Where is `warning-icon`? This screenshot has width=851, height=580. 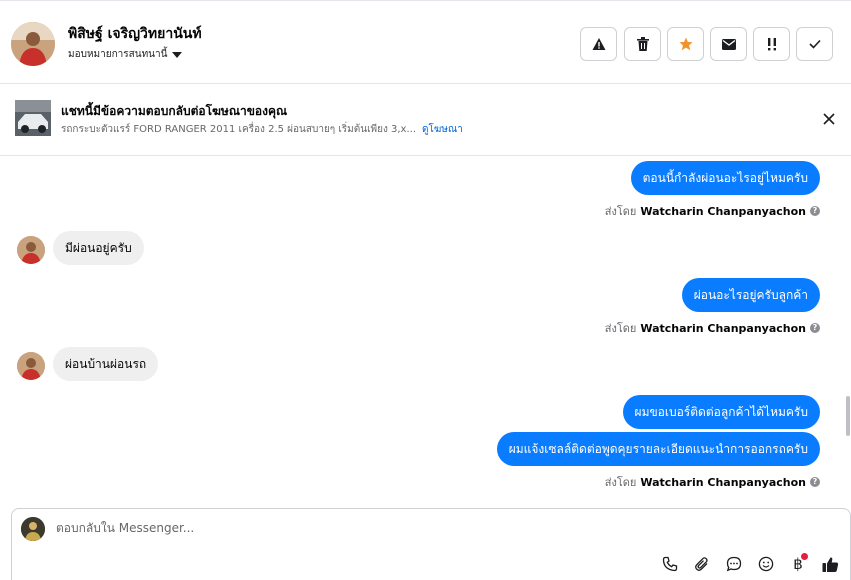
warning-icon is located at coordinates (598, 44).